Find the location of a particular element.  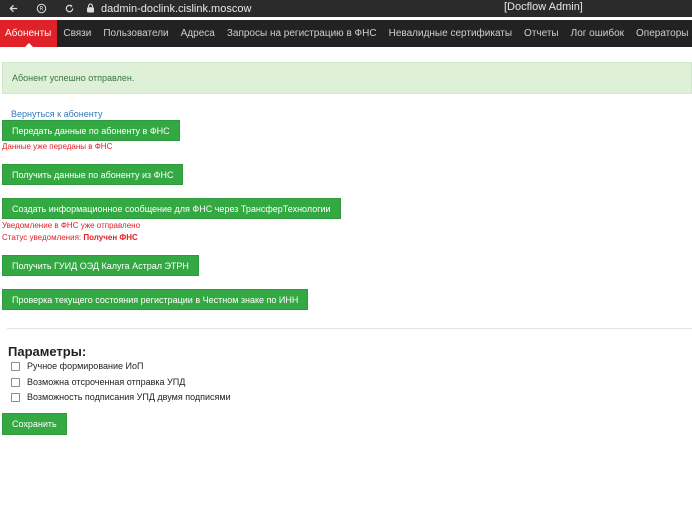

param-option-row: Возможна отсроченная отправка УПД is located at coordinates (98, 382).